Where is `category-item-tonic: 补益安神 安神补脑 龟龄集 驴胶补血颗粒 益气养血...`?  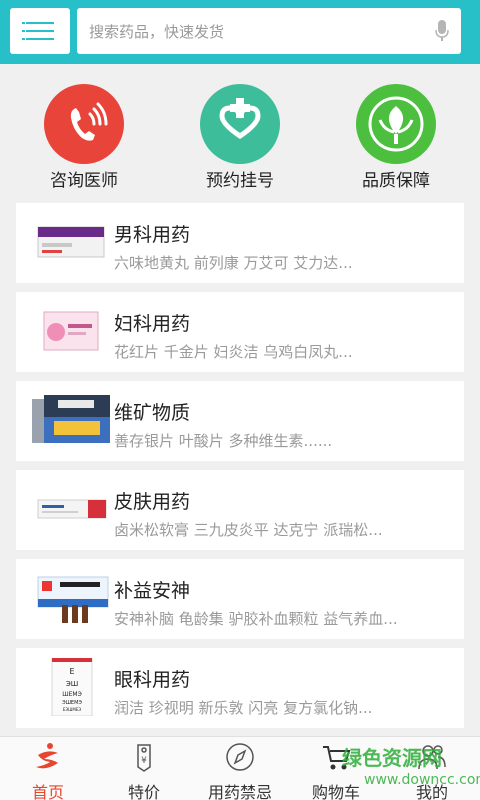
category-item-tonic: 补益安神 安神补脑 龟龄集 驴胶补血颗粒 益气养血... is located at coordinates (240, 599).